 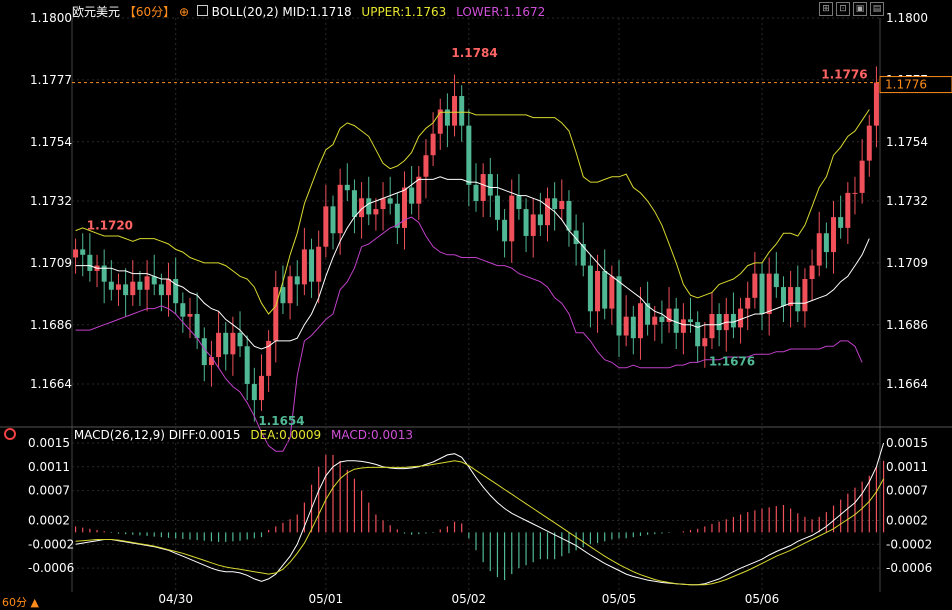 What do you see at coordinates (844, 75) in the screenshot?
I see `extreme-label: 1.1776` at bounding box center [844, 75].